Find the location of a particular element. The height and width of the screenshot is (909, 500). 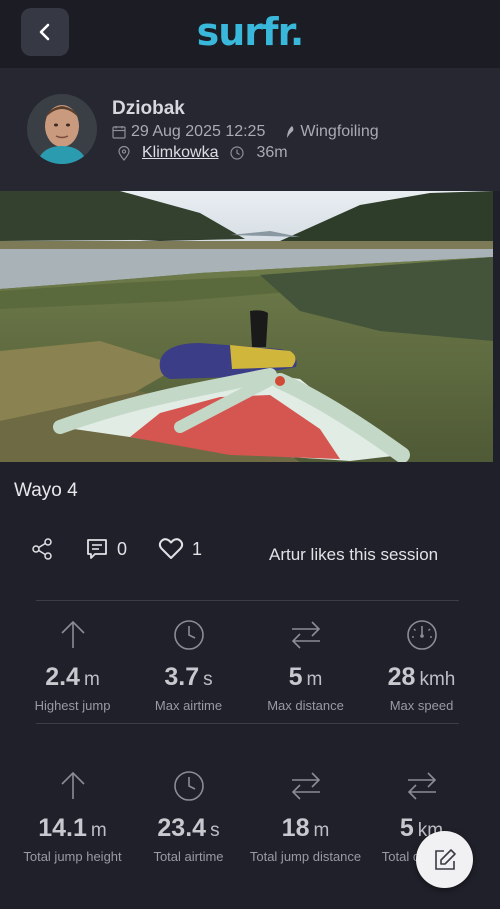

share-button is located at coordinates (42, 549).